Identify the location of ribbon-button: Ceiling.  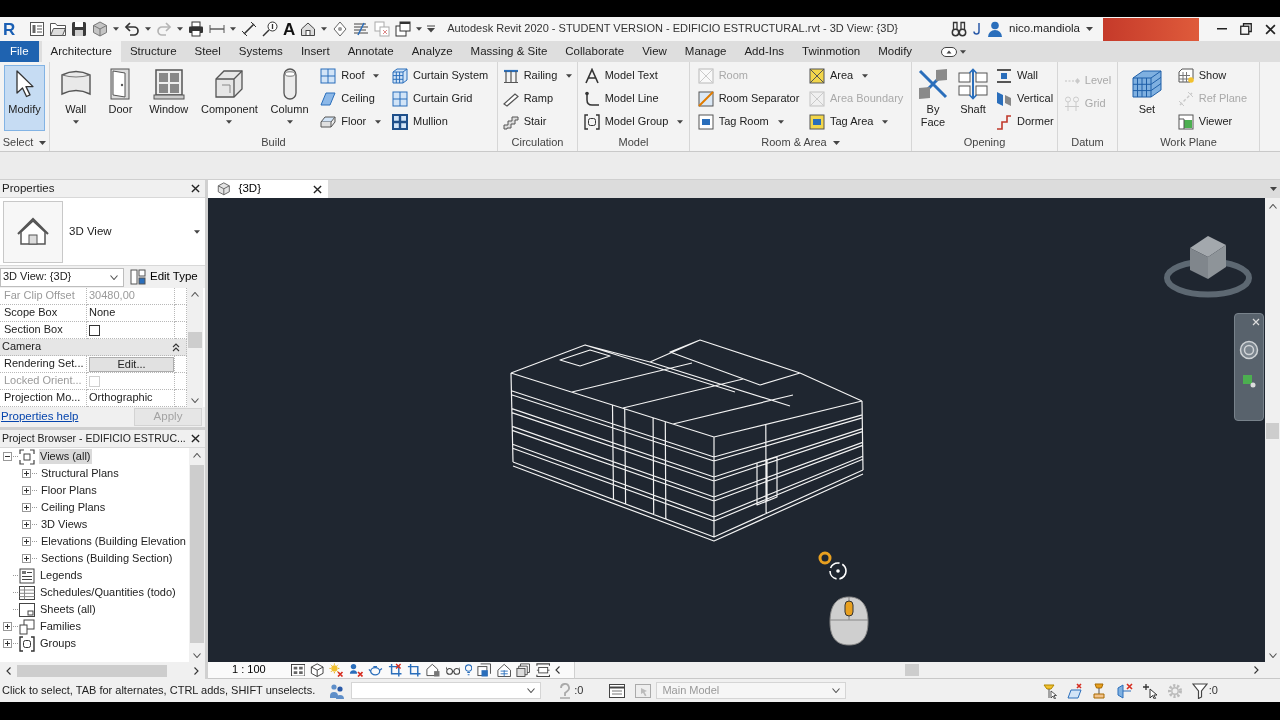
(351, 98).